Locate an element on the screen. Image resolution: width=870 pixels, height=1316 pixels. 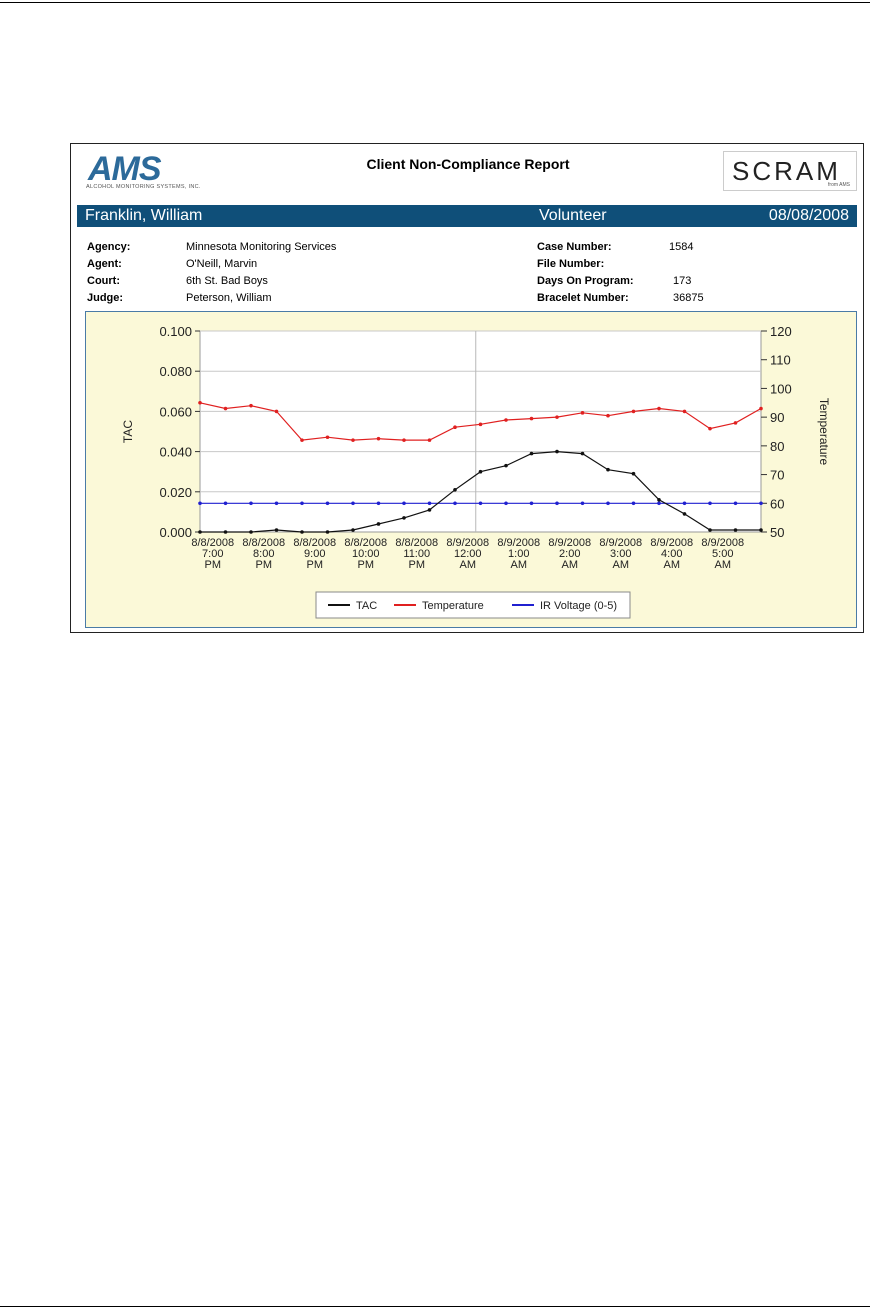
agent-value: O'Neill, Marvin is located at coordinates (222, 264).